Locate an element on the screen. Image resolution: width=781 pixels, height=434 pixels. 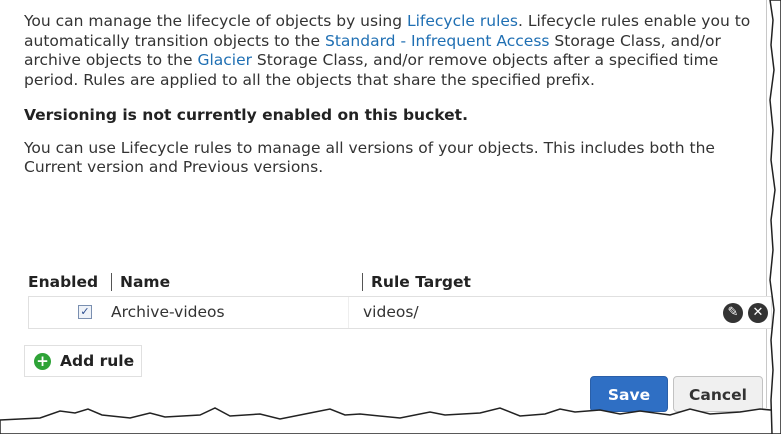
rule-target: videos/ is located at coordinates (391, 312).